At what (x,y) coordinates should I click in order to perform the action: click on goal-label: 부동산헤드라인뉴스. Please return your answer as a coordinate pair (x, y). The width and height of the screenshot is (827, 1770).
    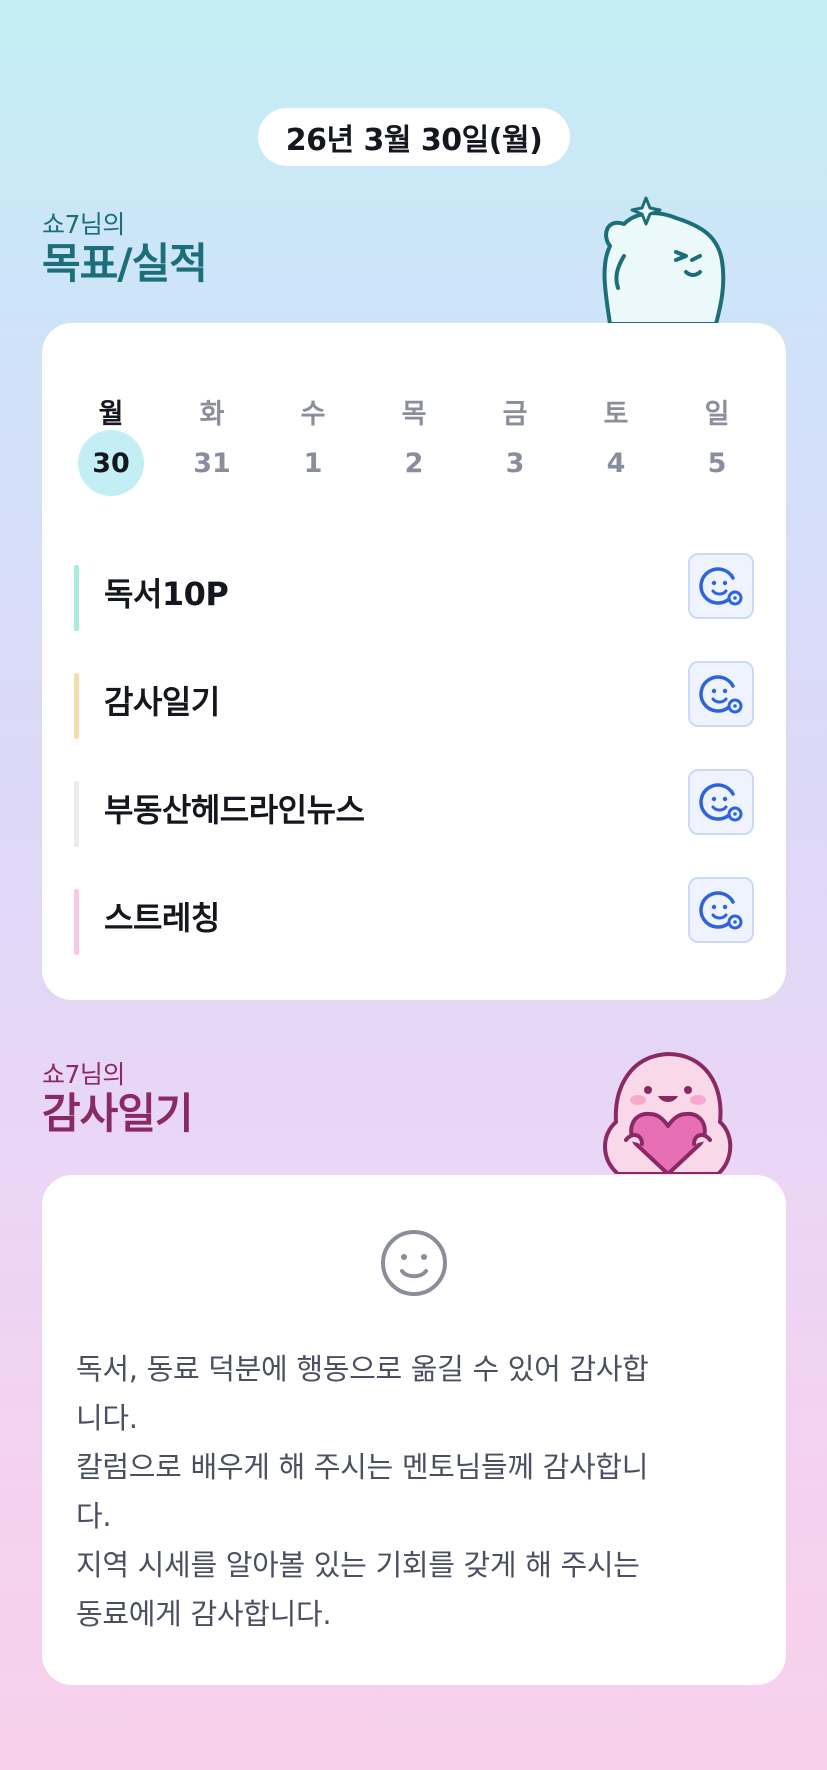
    Looking at the image, I should click on (234, 810).